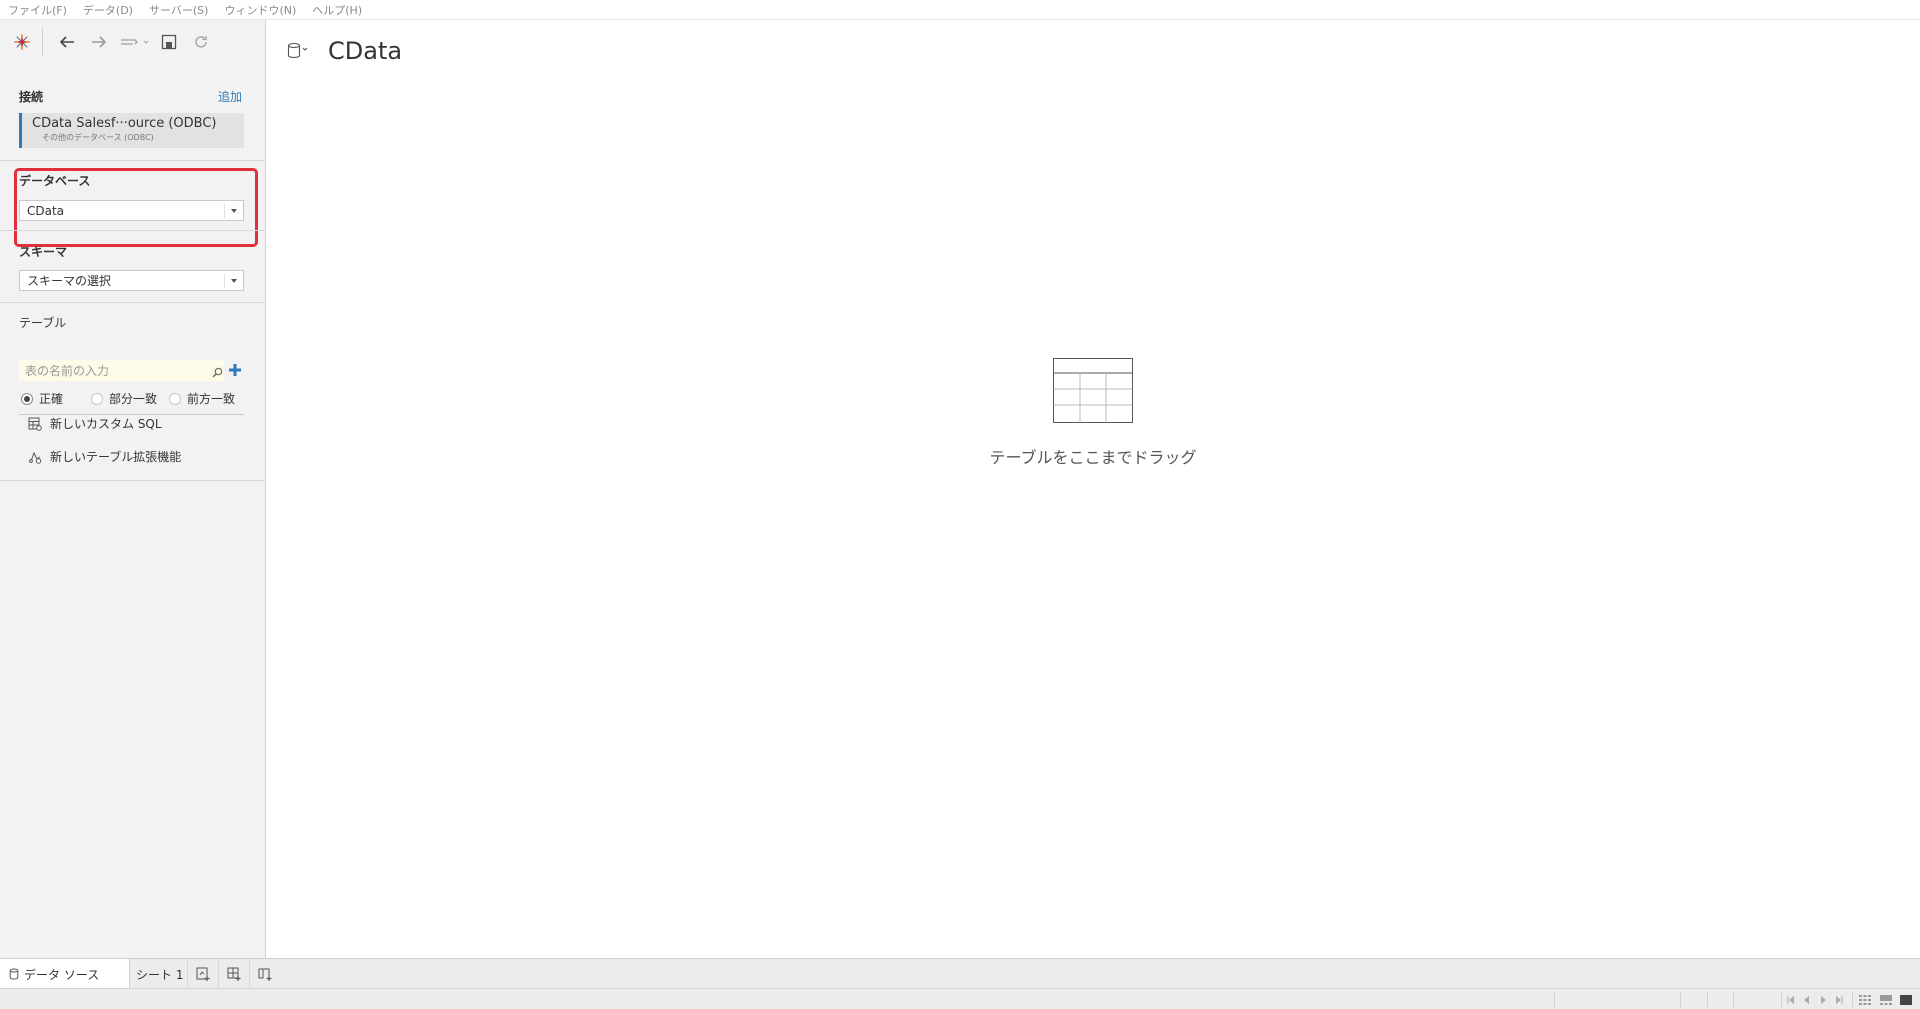 Image resolution: width=1920 pixels, height=1009 pixels. What do you see at coordinates (31, 97) in the screenshot?
I see `connections-label: 接続` at bounding box center [31, 97].